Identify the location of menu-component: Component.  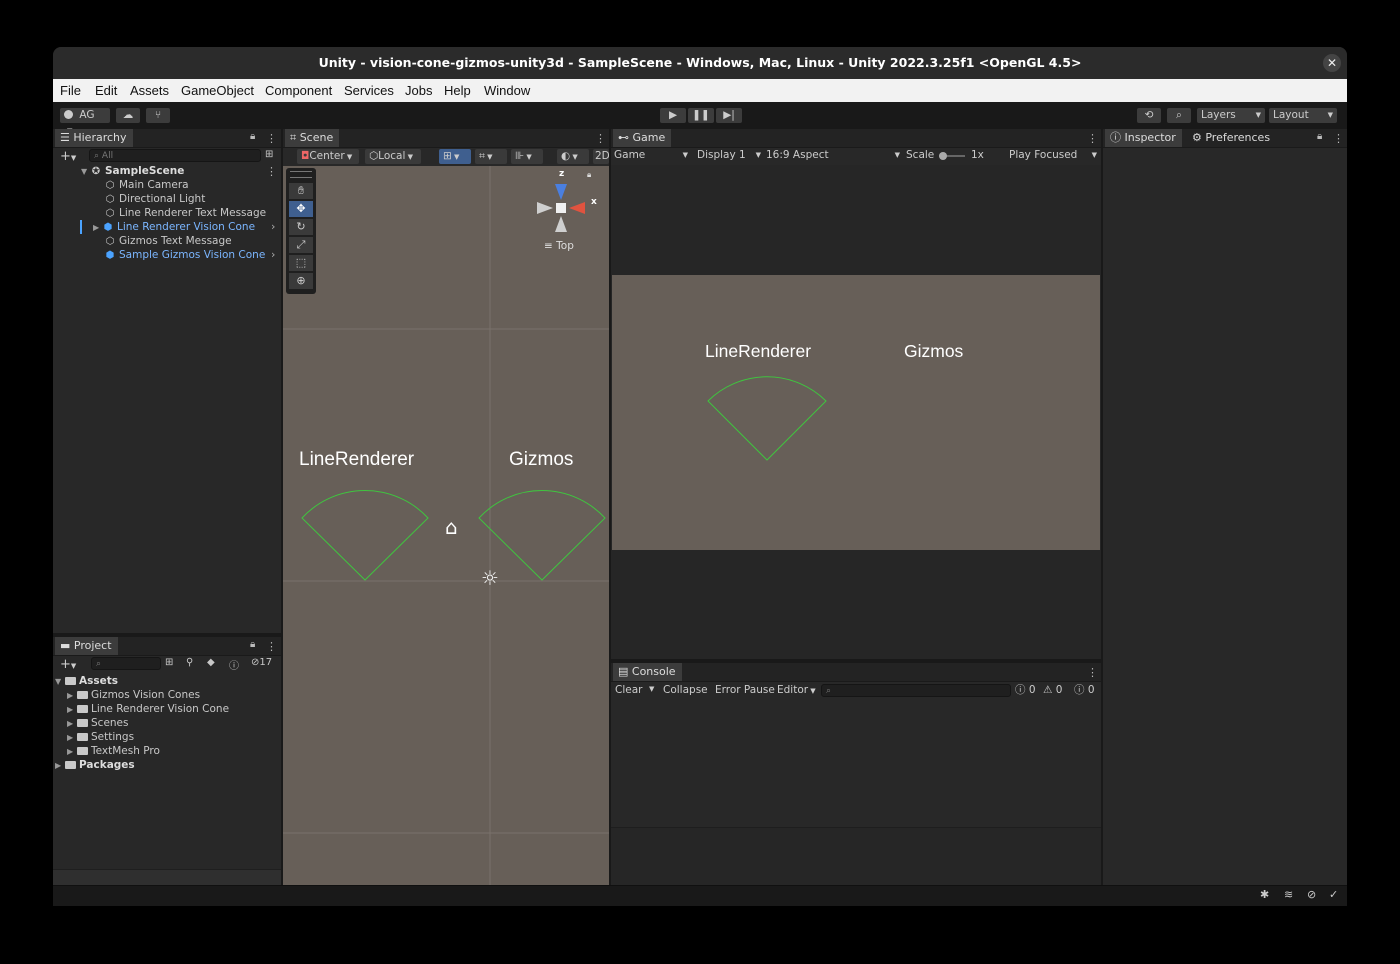
(298, 90).